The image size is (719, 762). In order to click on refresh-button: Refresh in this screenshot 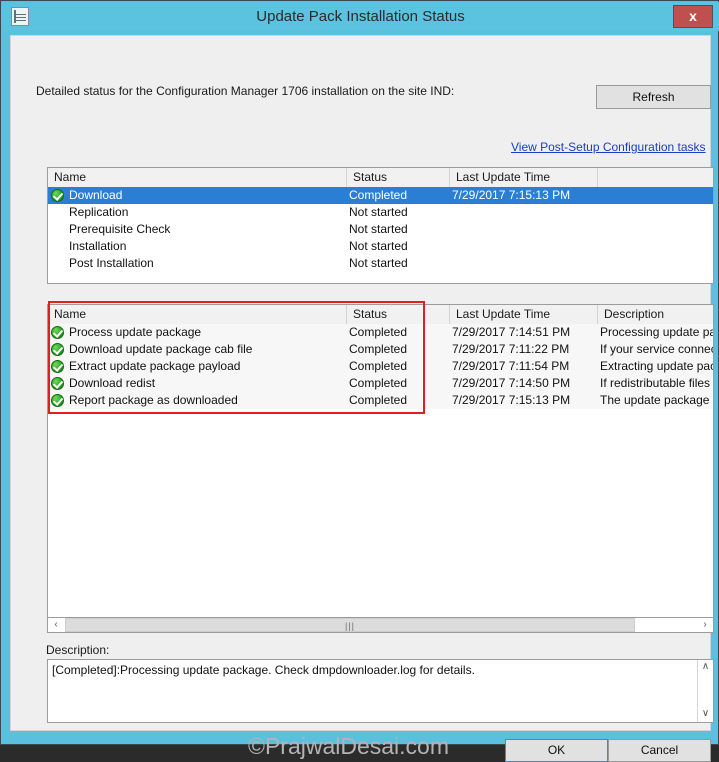, I will do `click(653, 97)`.